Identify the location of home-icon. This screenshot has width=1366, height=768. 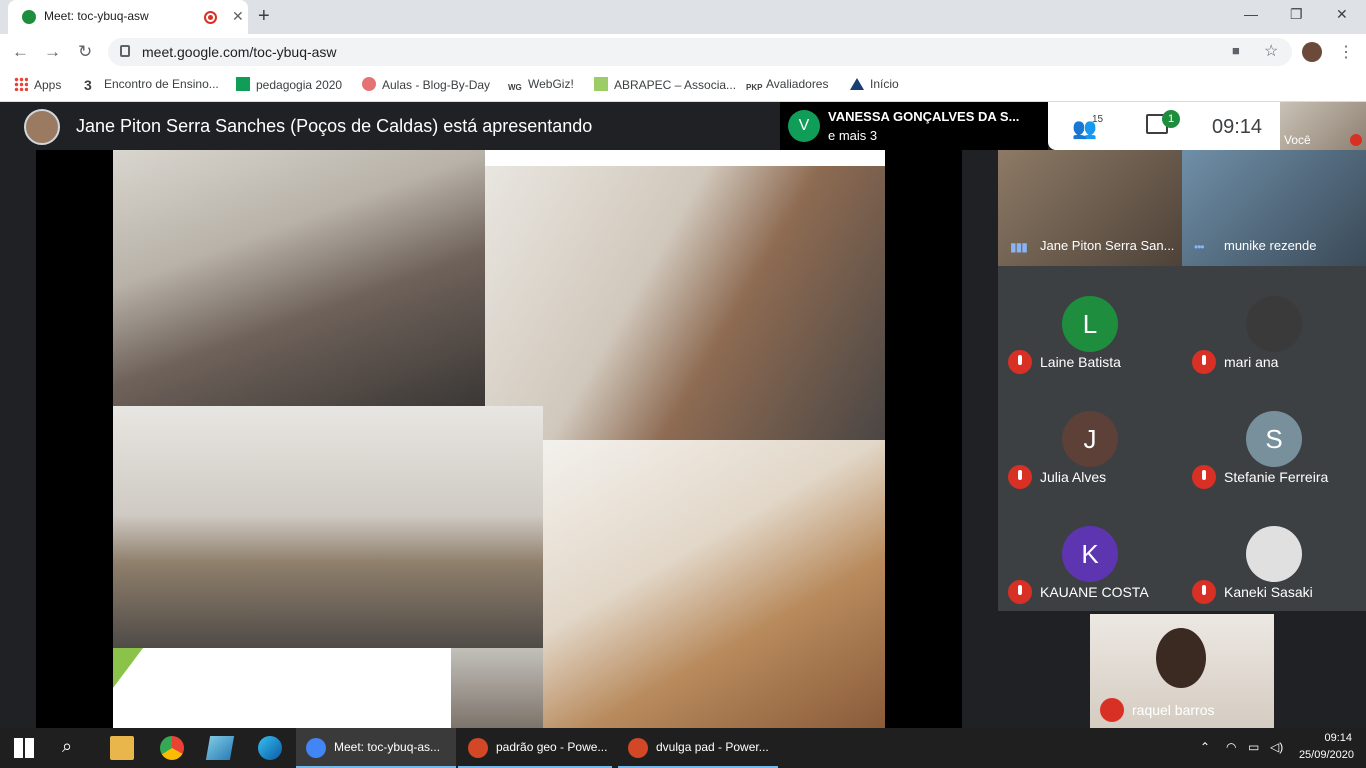
(857, 84).